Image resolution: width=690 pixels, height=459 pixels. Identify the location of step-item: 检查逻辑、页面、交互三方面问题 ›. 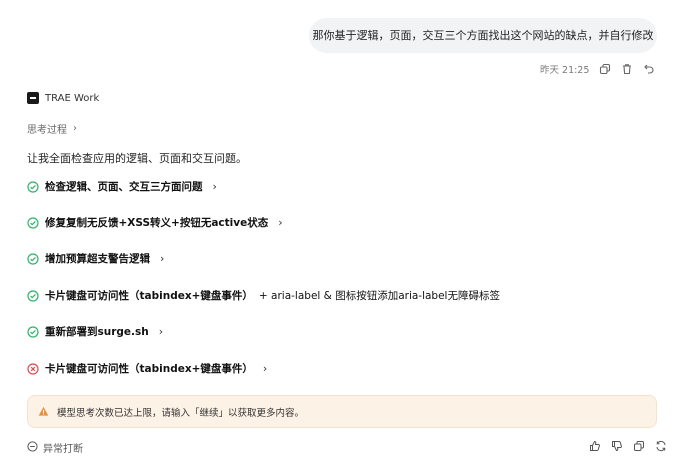
(122, 186).